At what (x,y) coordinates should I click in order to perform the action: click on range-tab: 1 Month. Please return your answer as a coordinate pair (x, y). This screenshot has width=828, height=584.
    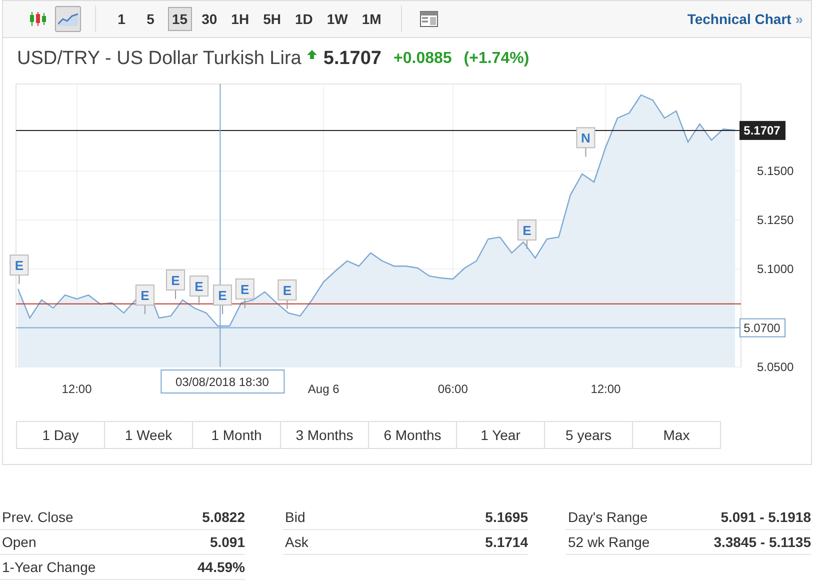
    Looking at the image, I should click on (236, 435).